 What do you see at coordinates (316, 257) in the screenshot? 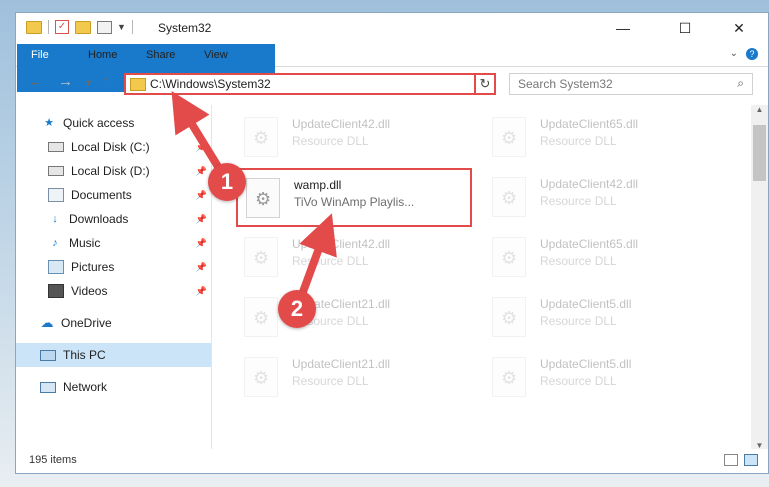
I see `arrow-to-file` at bounding box center [316, 257].